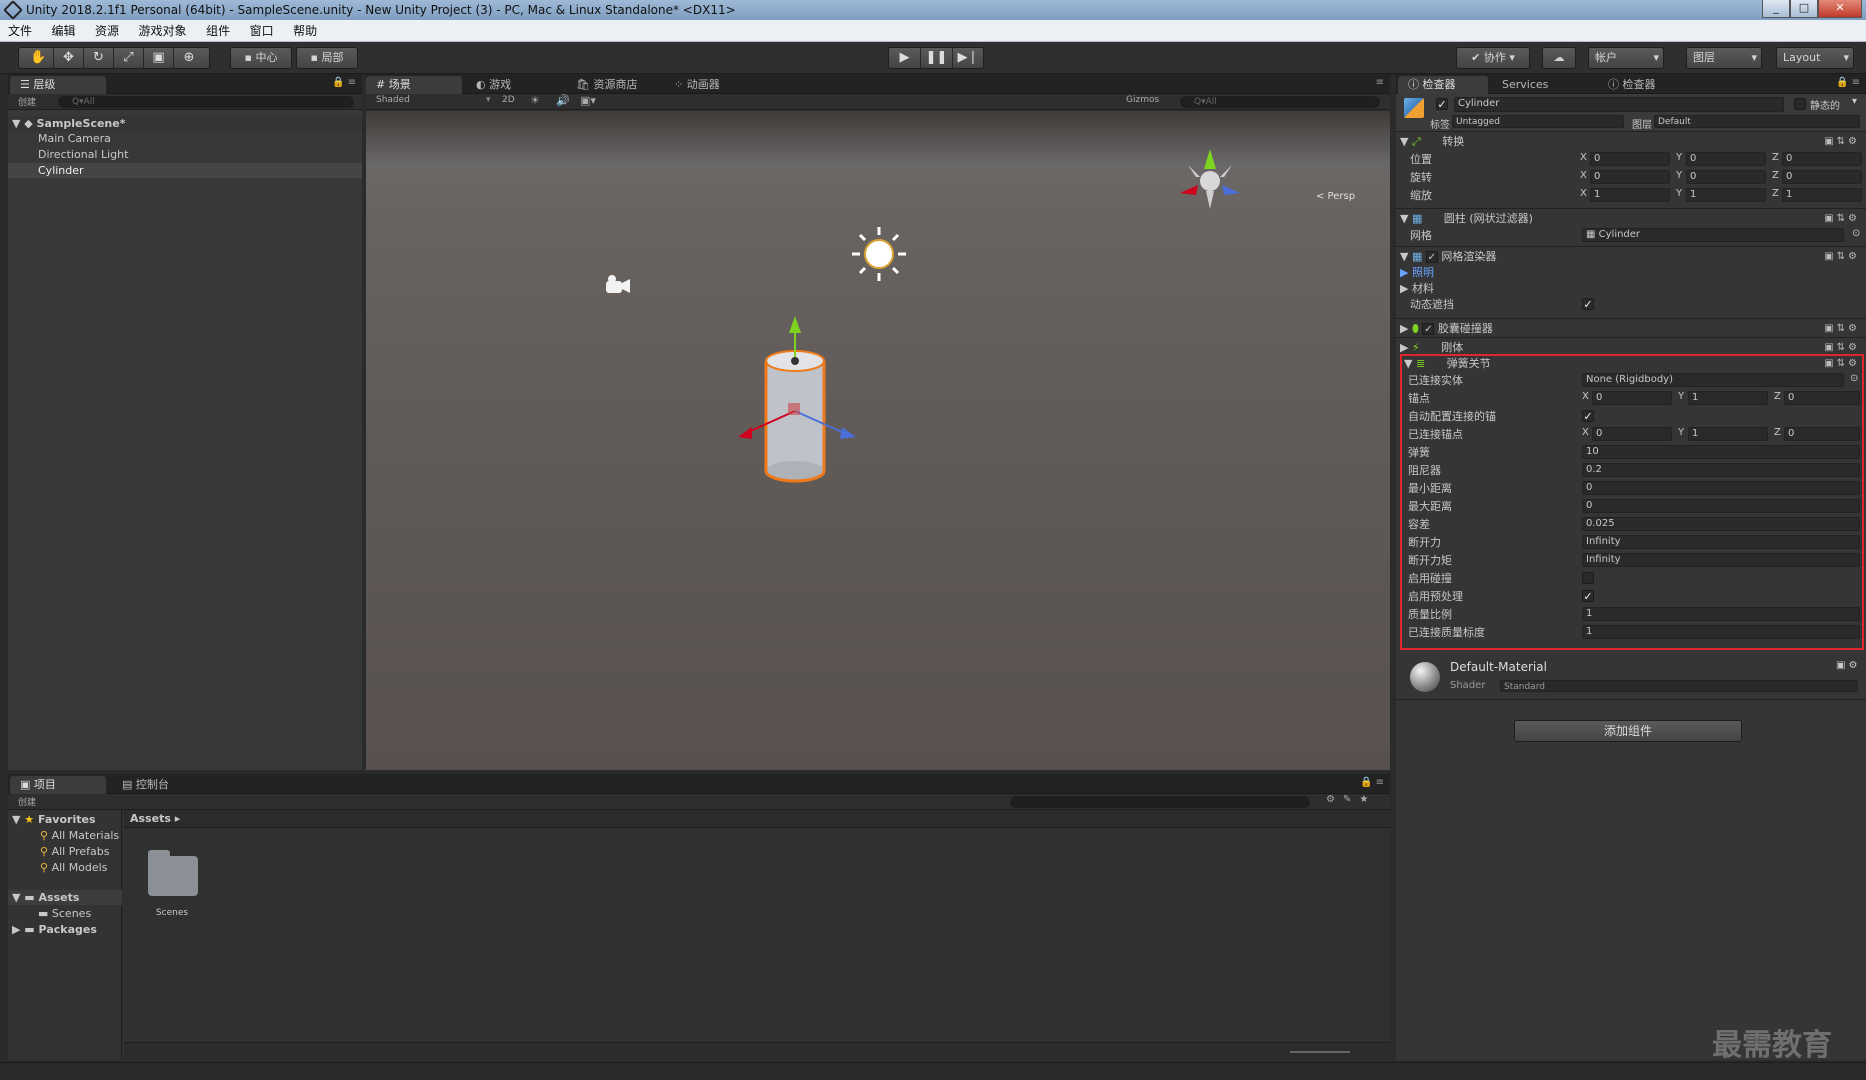 This screenshot has width=1866, height=1080. Describe the element at coordinates (1632, 434) in the screenshot. I see `connected-anchor-x-input: 0` at that location.